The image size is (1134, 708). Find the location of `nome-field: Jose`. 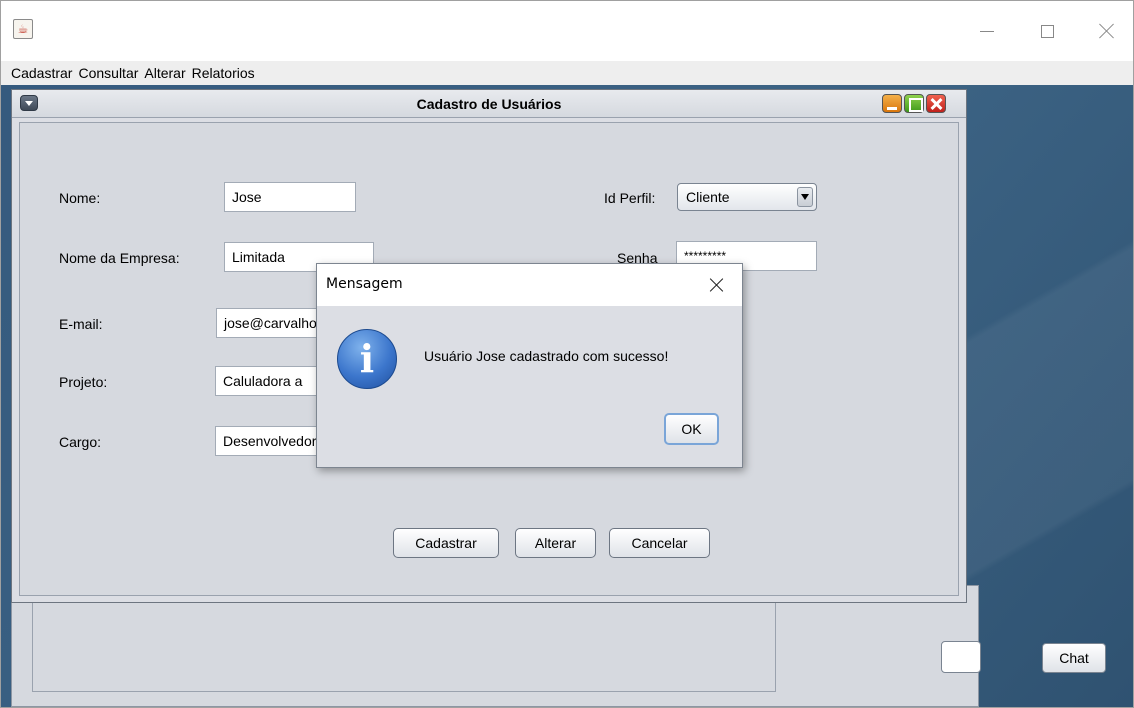

nome-field: Jose is located at coordinates (290, 197).